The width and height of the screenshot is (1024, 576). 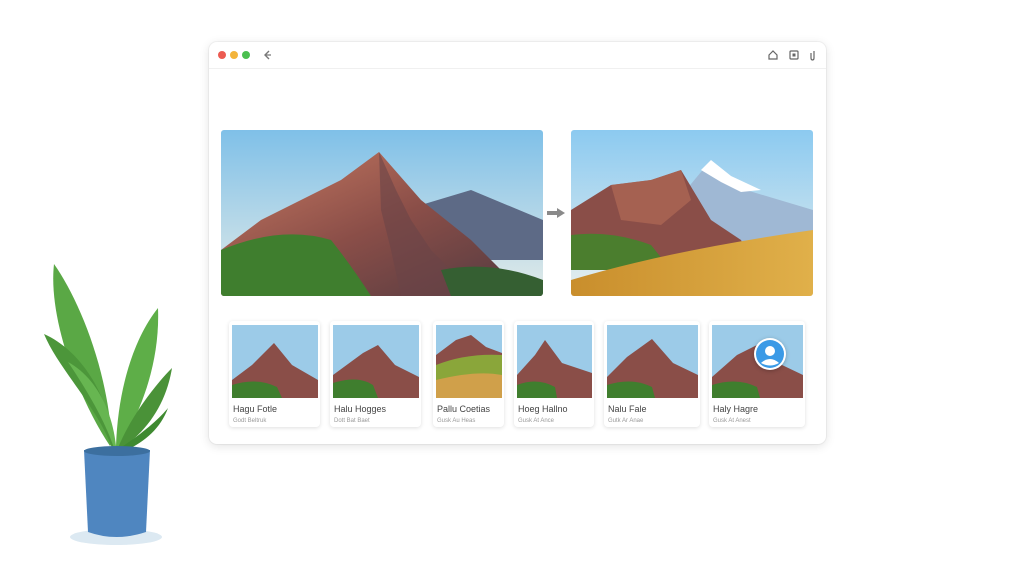 What do you see at coordinates (773, 55) in the screenshot?
I see `home-icon` at bounding box center [773, 55].